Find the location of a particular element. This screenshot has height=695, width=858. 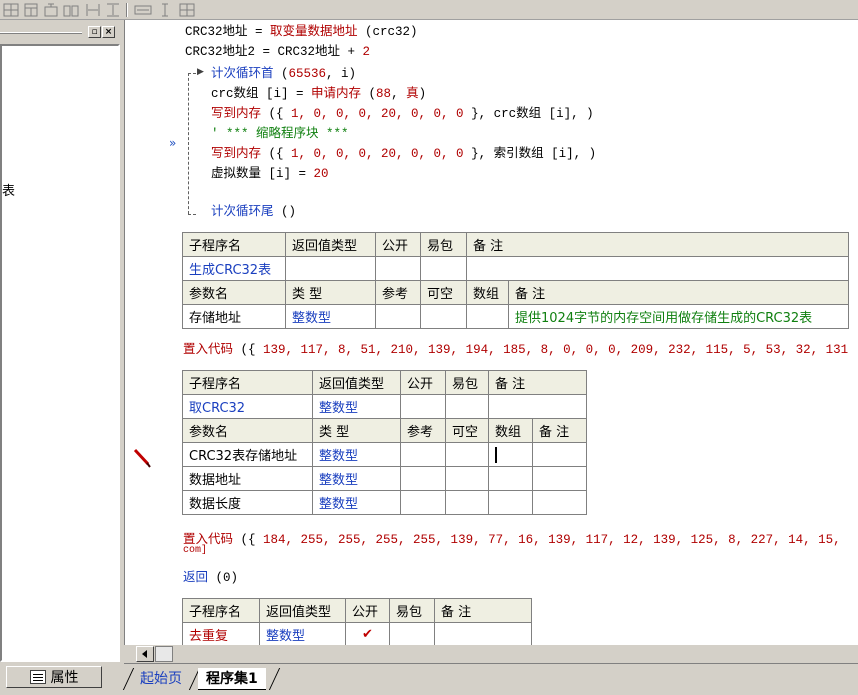

merge-icon is located at coordinates (51, 9).